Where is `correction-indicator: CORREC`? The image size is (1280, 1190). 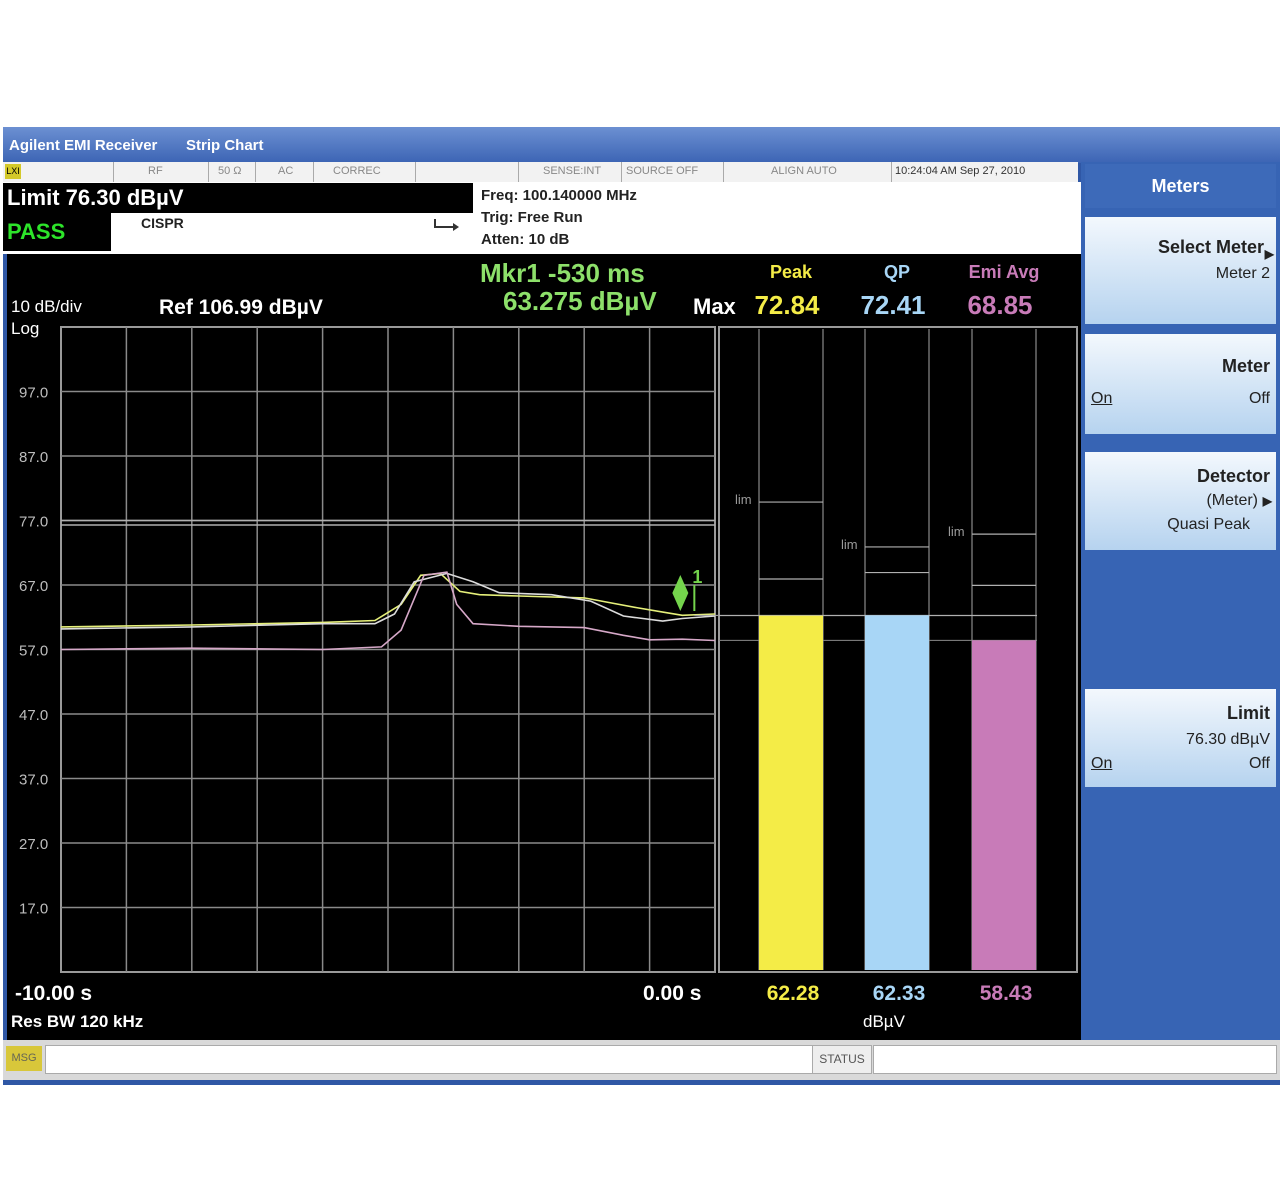 correction-indicator: CORREC is located at coordinates (357, 171).